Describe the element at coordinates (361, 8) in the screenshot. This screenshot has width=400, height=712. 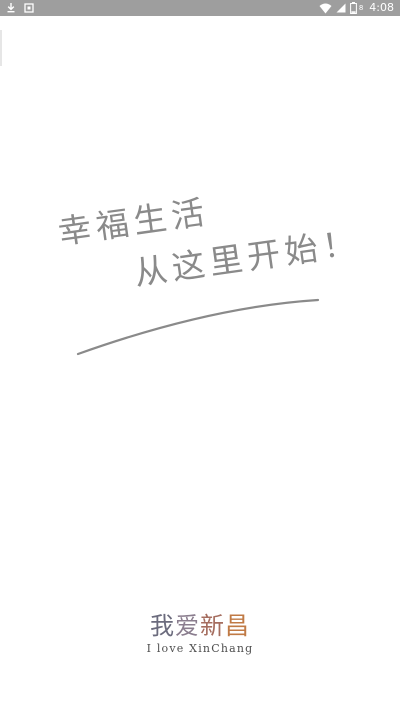
I see `battery-percent: 8` at that location.